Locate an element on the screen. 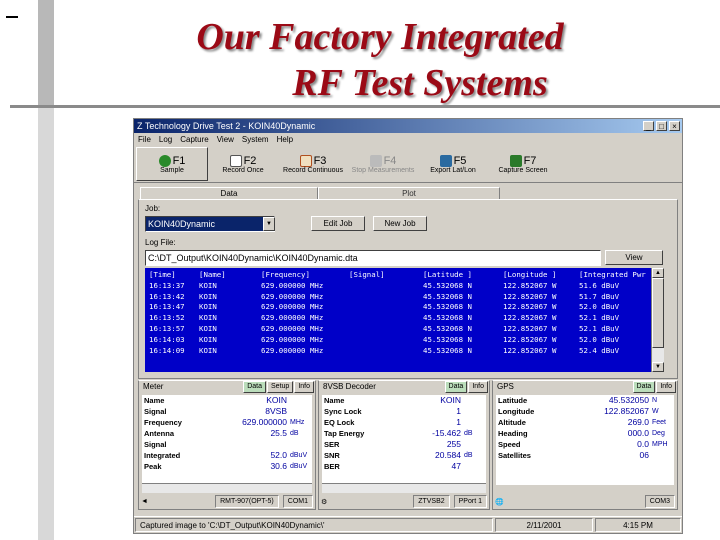 This screenshot has height=540, width=720. job-select: KOIN40Dynamic is located at coordinates (210, 224).